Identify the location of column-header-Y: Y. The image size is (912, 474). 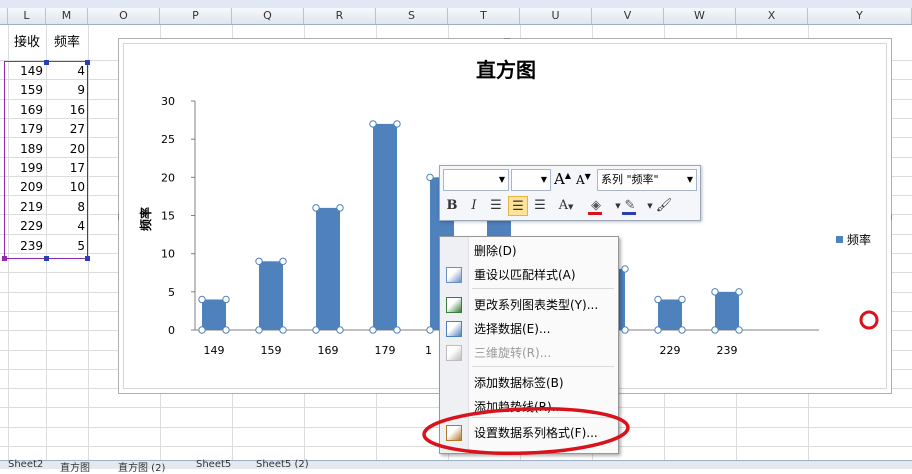
(860, 16).